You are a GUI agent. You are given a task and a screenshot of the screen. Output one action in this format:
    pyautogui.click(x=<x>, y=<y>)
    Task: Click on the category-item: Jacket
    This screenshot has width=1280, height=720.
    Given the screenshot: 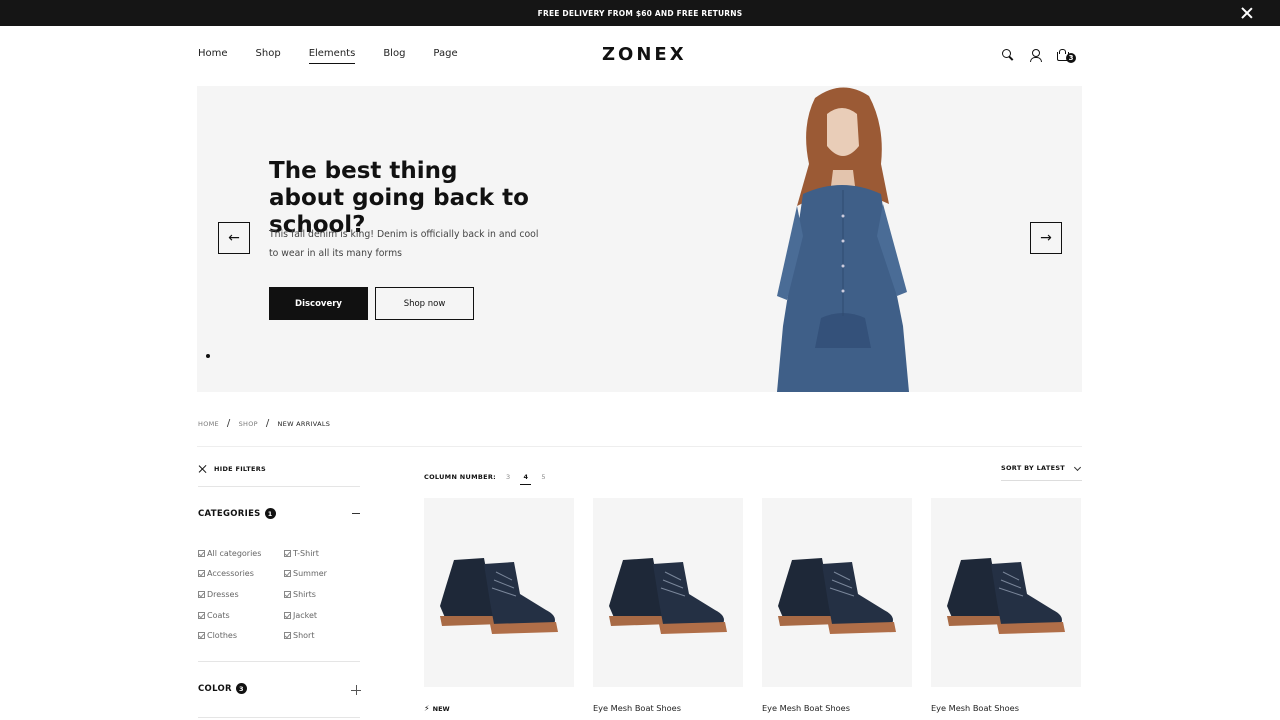 What is the action you would take?
    pyautogui.click(x=305, y=615)
    